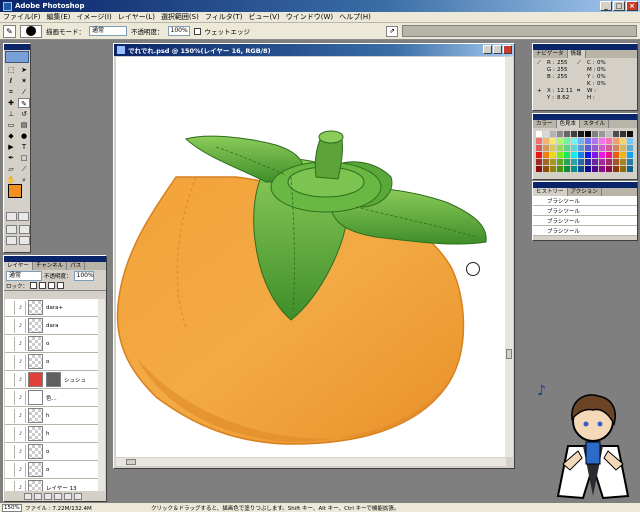 This screenshot has height=512, width=640. I want to click on menu-filter: フィルタ(T), so click(224, 17).